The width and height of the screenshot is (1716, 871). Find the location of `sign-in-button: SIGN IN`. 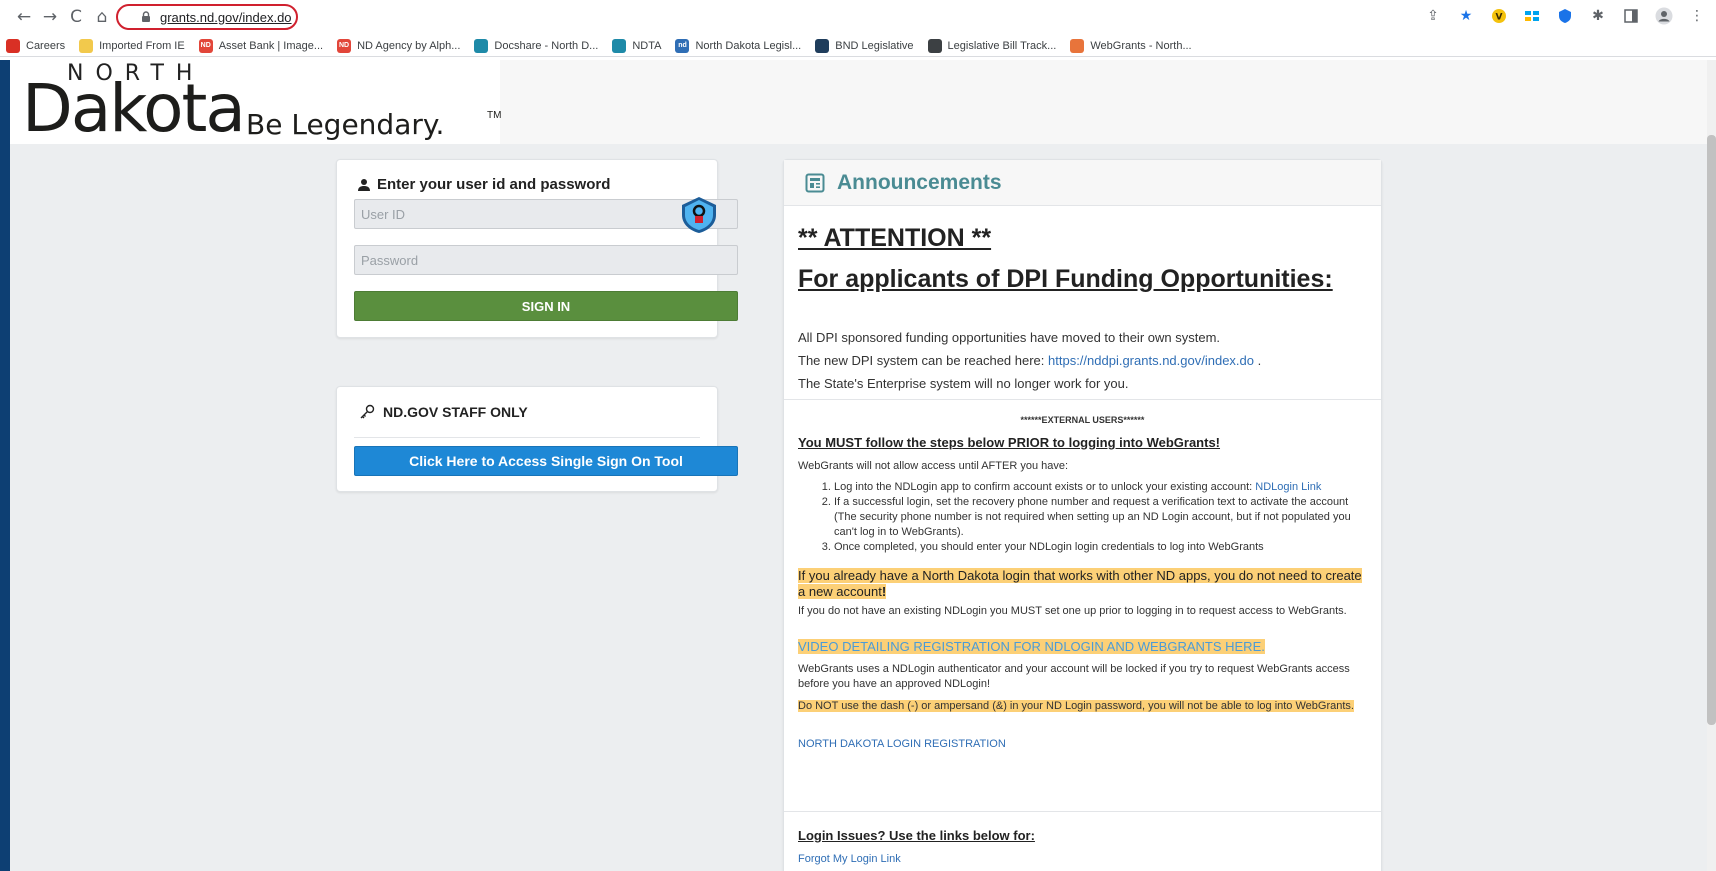

sign-in-button: SIGN IN is located at coordinates (546, 306).